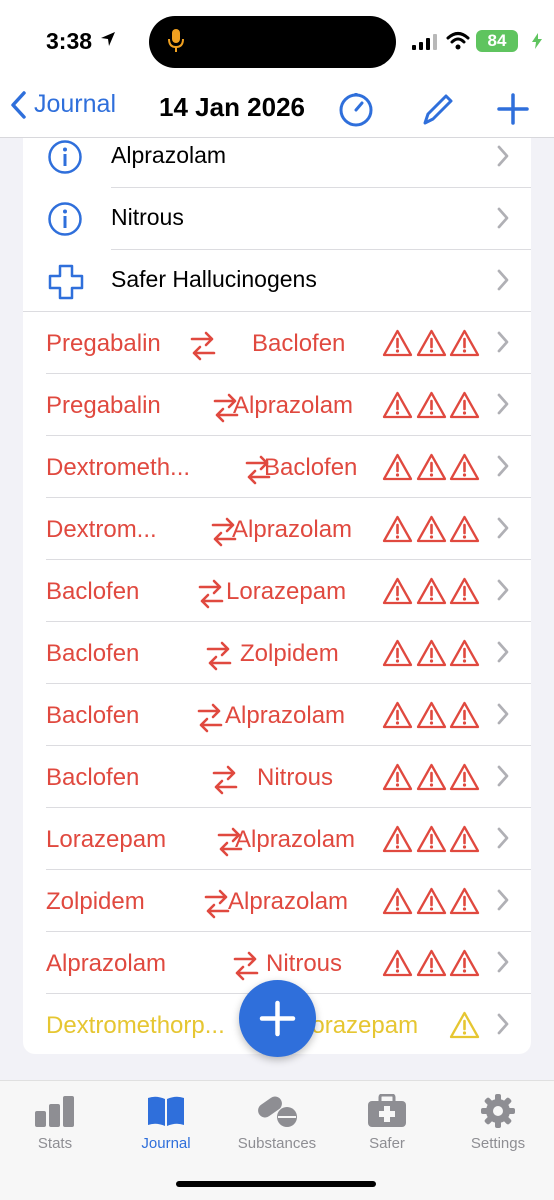 The image size is (554, 1200). What do you see at coordinates (387, 1121) in the screenshot?
I see `tab-safer: Safer` at bounding box center [387, 1121].